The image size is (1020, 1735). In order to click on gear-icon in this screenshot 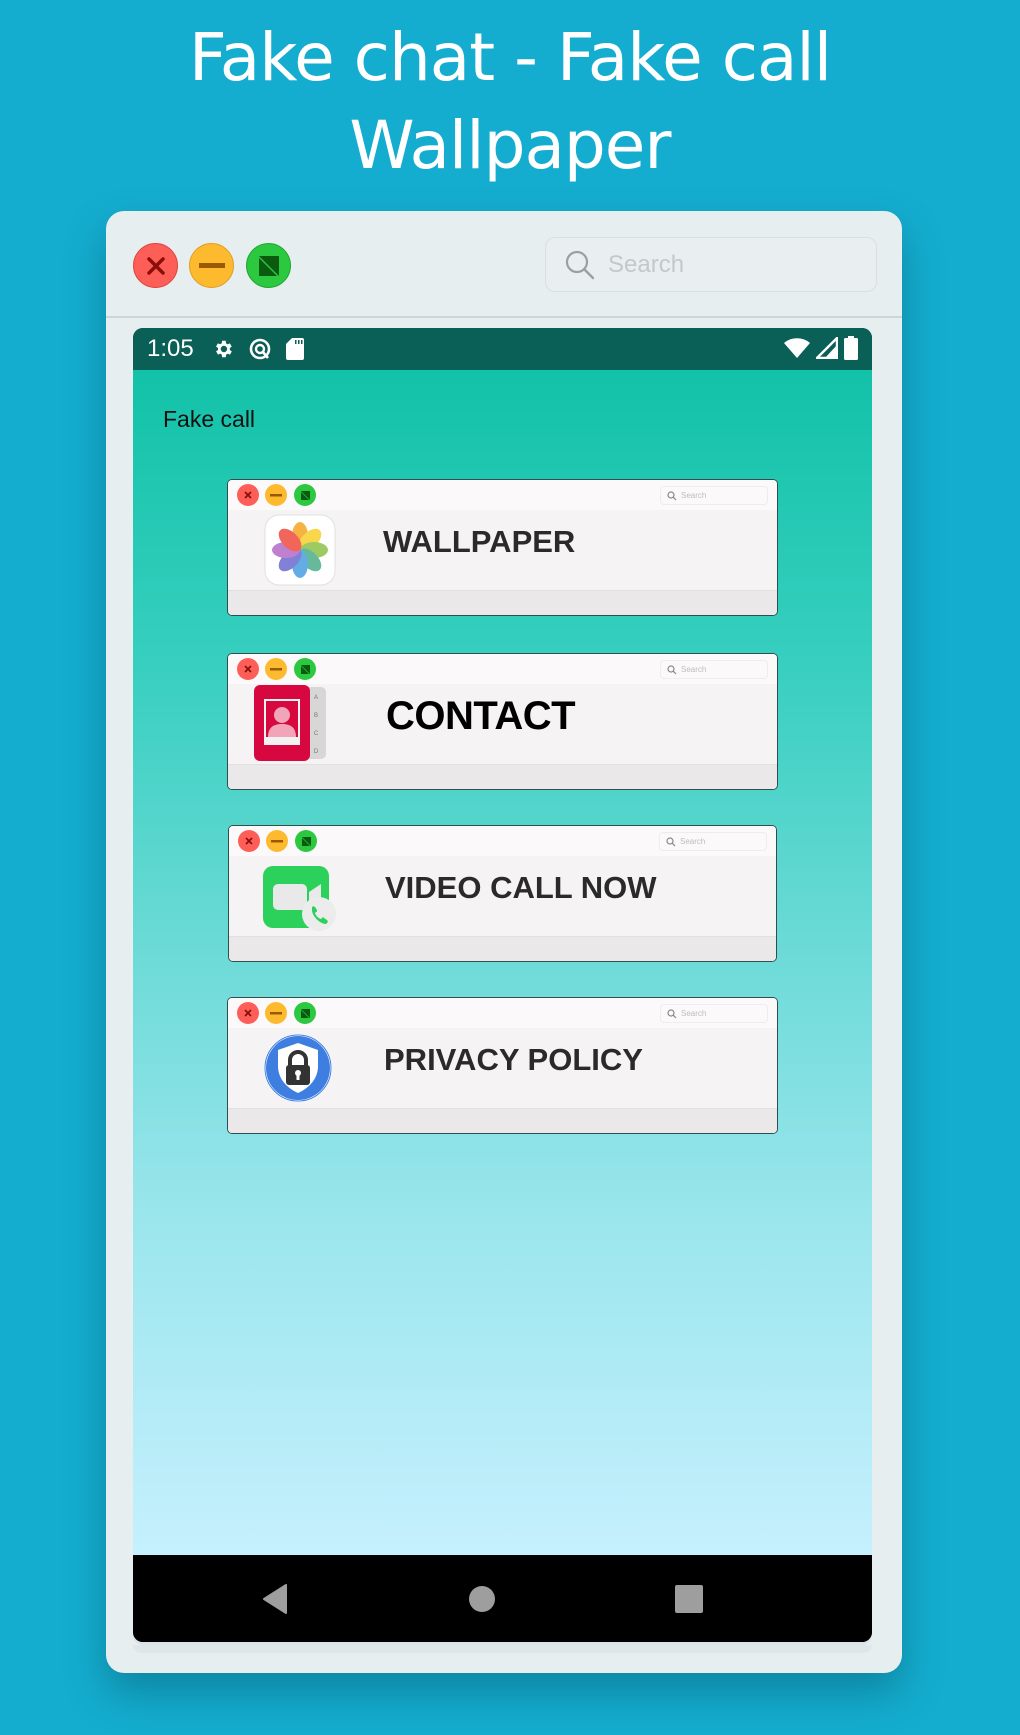, I will do `click(223, 349)`.